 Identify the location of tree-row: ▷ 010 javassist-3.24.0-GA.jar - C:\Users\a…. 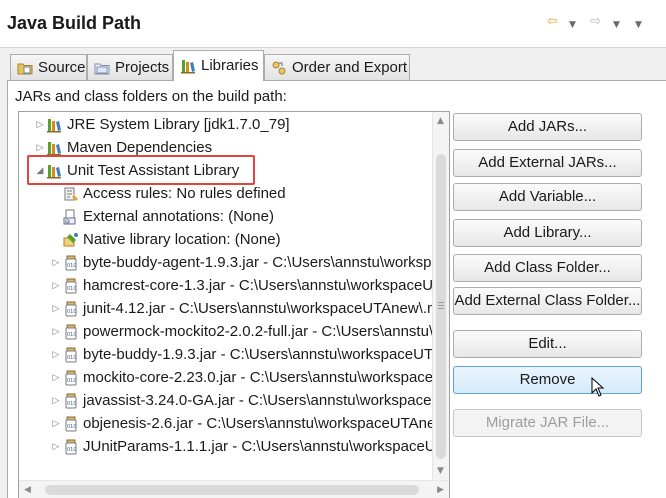
(226, 400).